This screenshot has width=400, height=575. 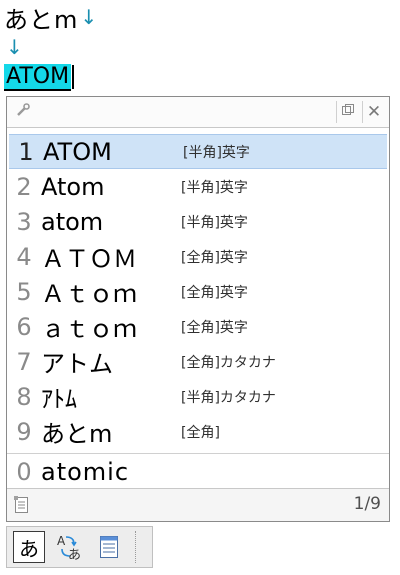 I want to click on editor-line-3: ATOM, so click(x=199, y=77).